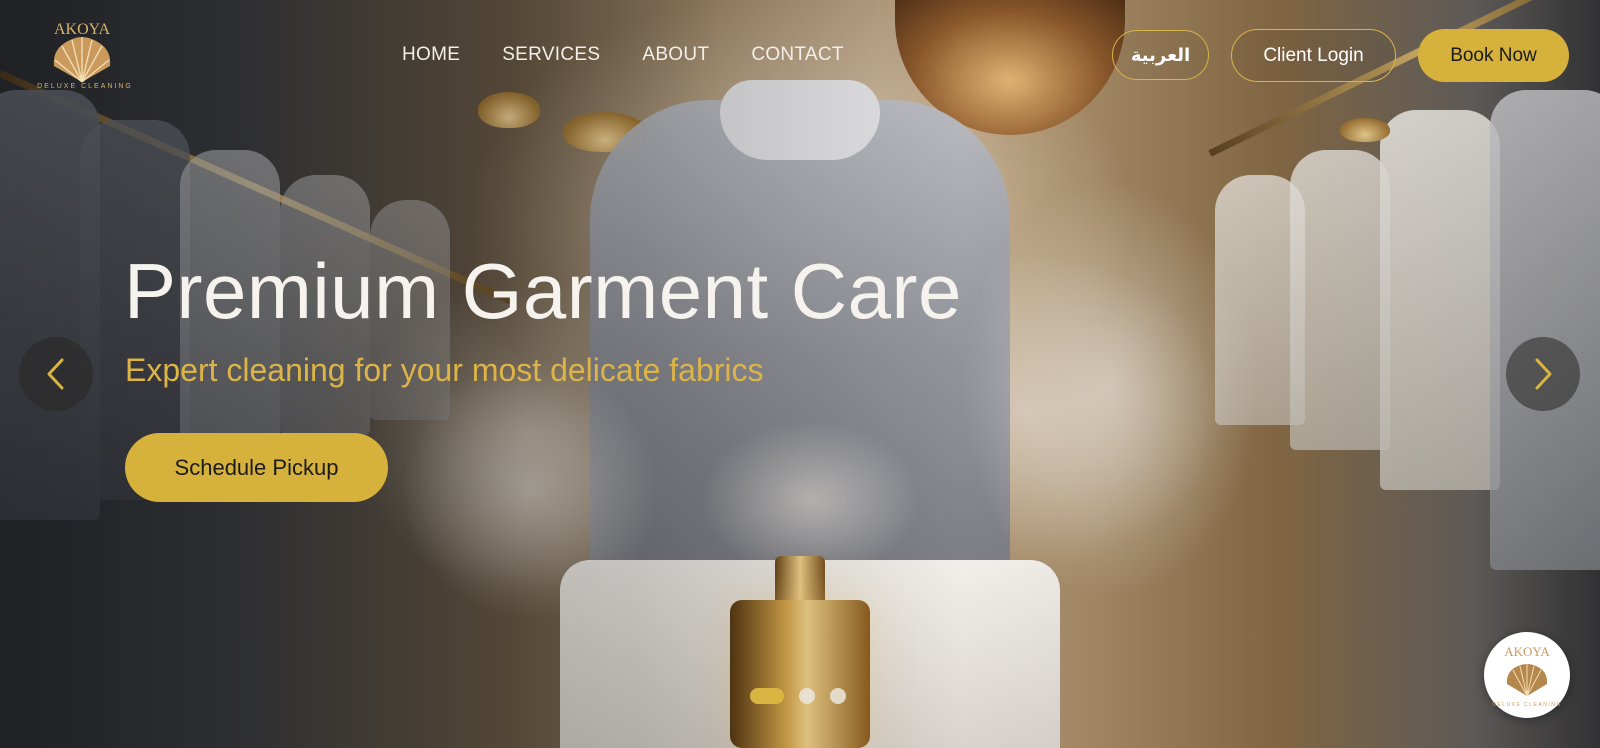  I want to click on floating-logo-badge: AKOYA DELUXE CLEANING, so click(1527, 675).